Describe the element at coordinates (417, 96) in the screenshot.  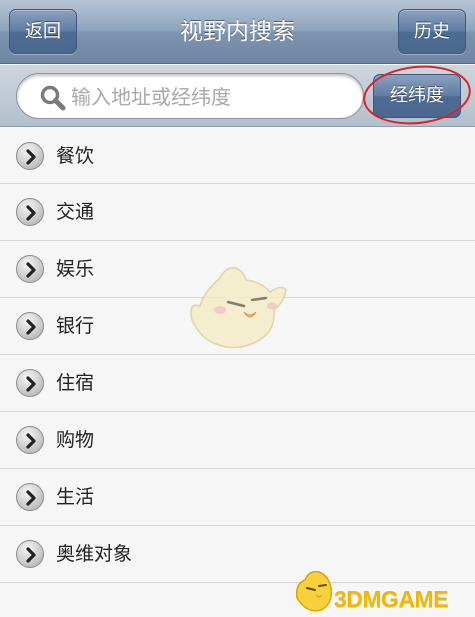
I see `coordinate-button: 经纬度` at that location.